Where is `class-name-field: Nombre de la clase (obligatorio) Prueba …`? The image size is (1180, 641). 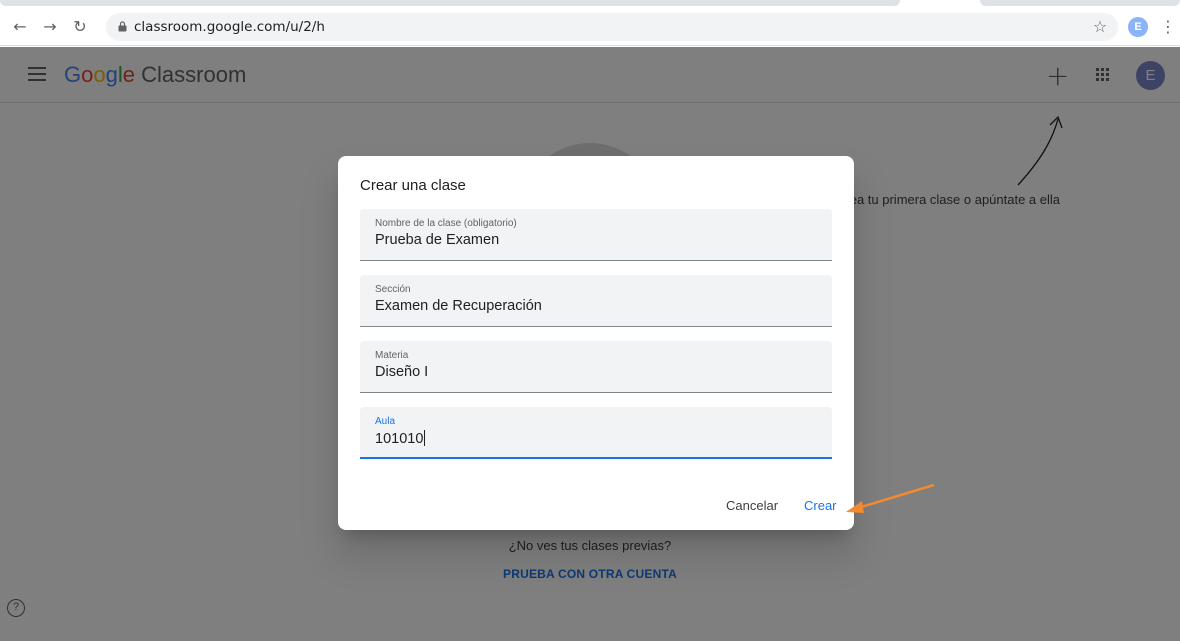
class-name-field: Nombre de la clase (obligatorio) Prueba … is located at coordinates (596, 235).